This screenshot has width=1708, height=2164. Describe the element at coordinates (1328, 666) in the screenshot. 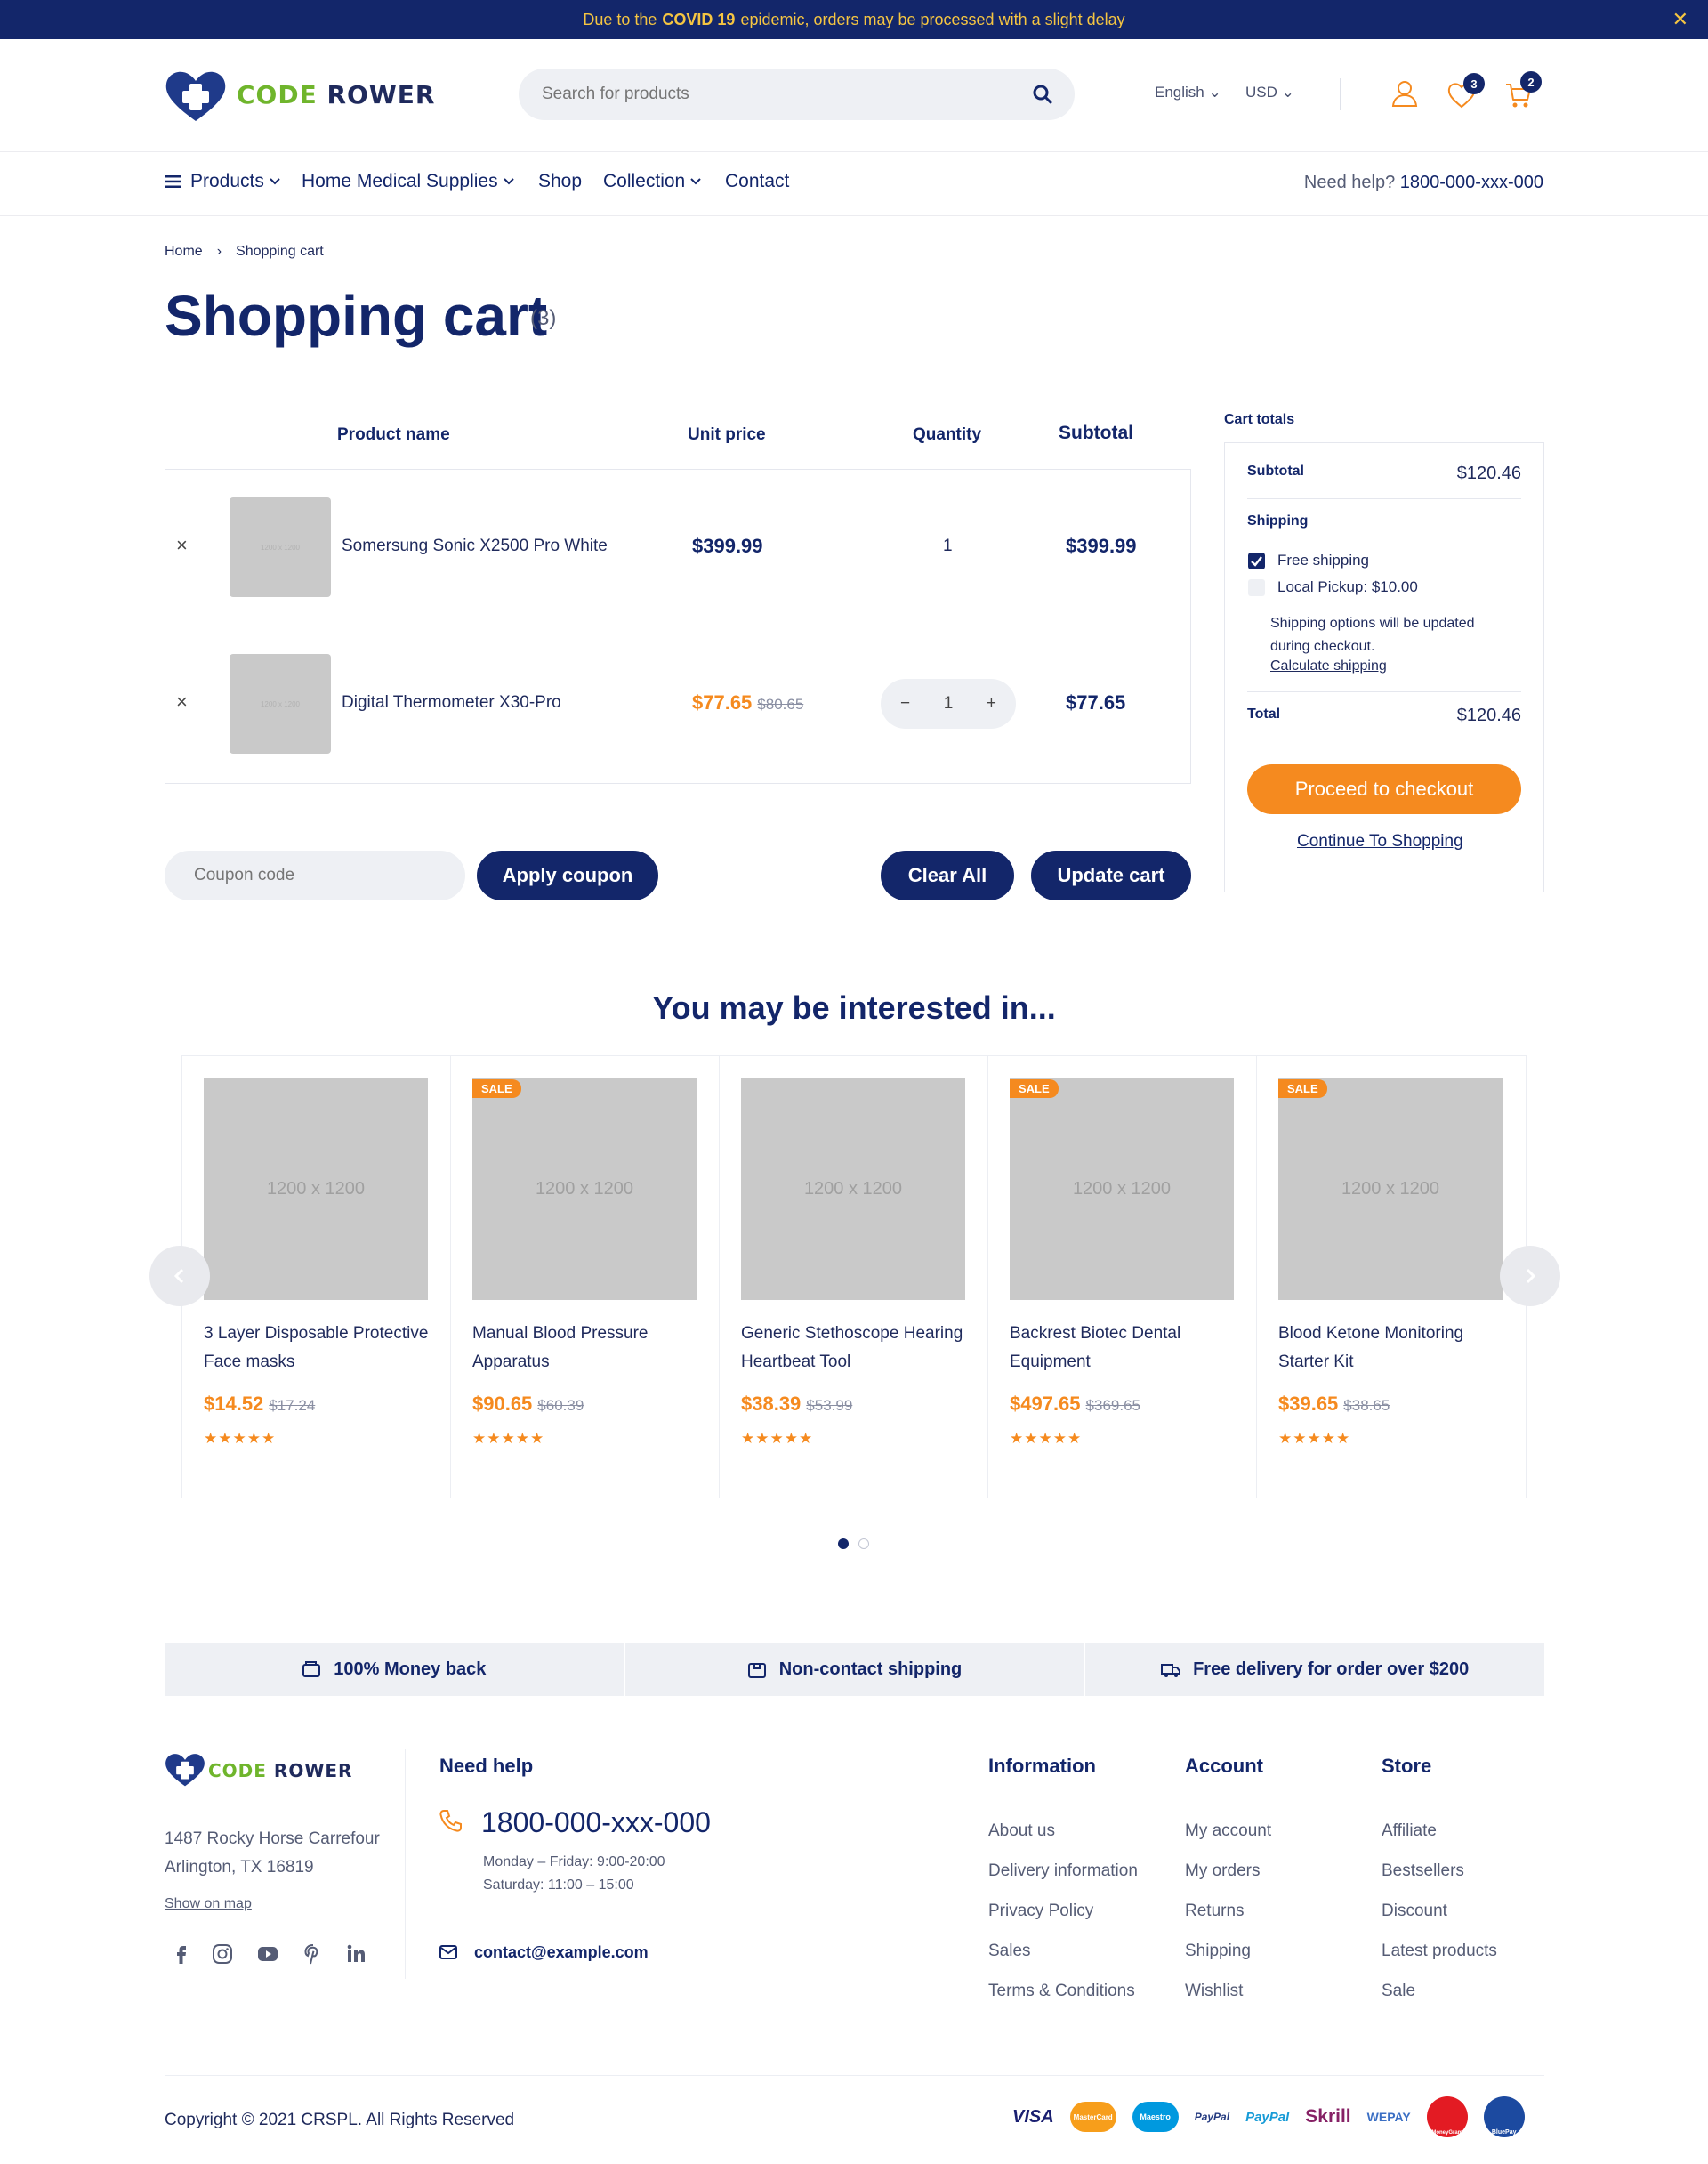

I see `calculate-shipping-link: Calculate shipping` at that location.